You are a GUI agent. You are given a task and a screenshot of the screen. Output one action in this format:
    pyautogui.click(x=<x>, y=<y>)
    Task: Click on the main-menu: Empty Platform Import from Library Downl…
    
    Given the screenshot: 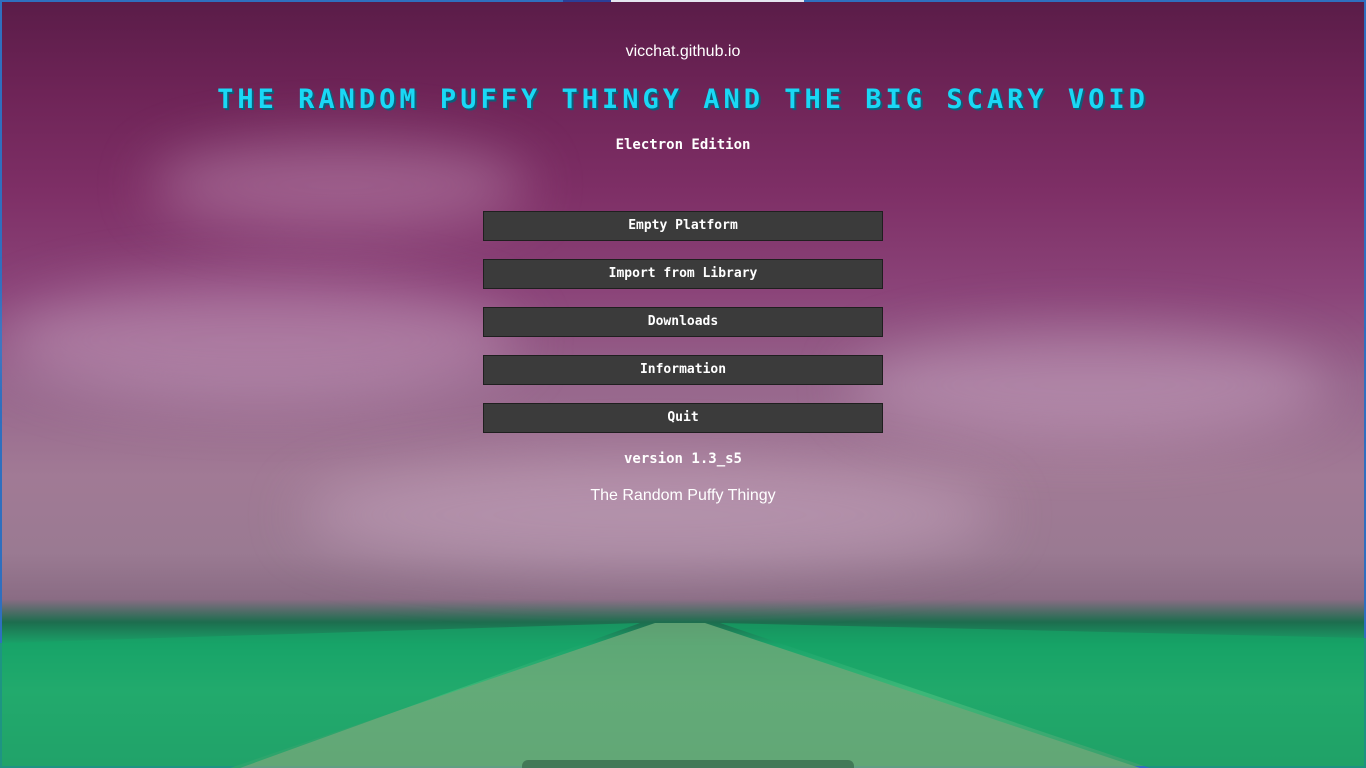 What is the action you would take?
    pyautogui.click(x=683, y=331)
    